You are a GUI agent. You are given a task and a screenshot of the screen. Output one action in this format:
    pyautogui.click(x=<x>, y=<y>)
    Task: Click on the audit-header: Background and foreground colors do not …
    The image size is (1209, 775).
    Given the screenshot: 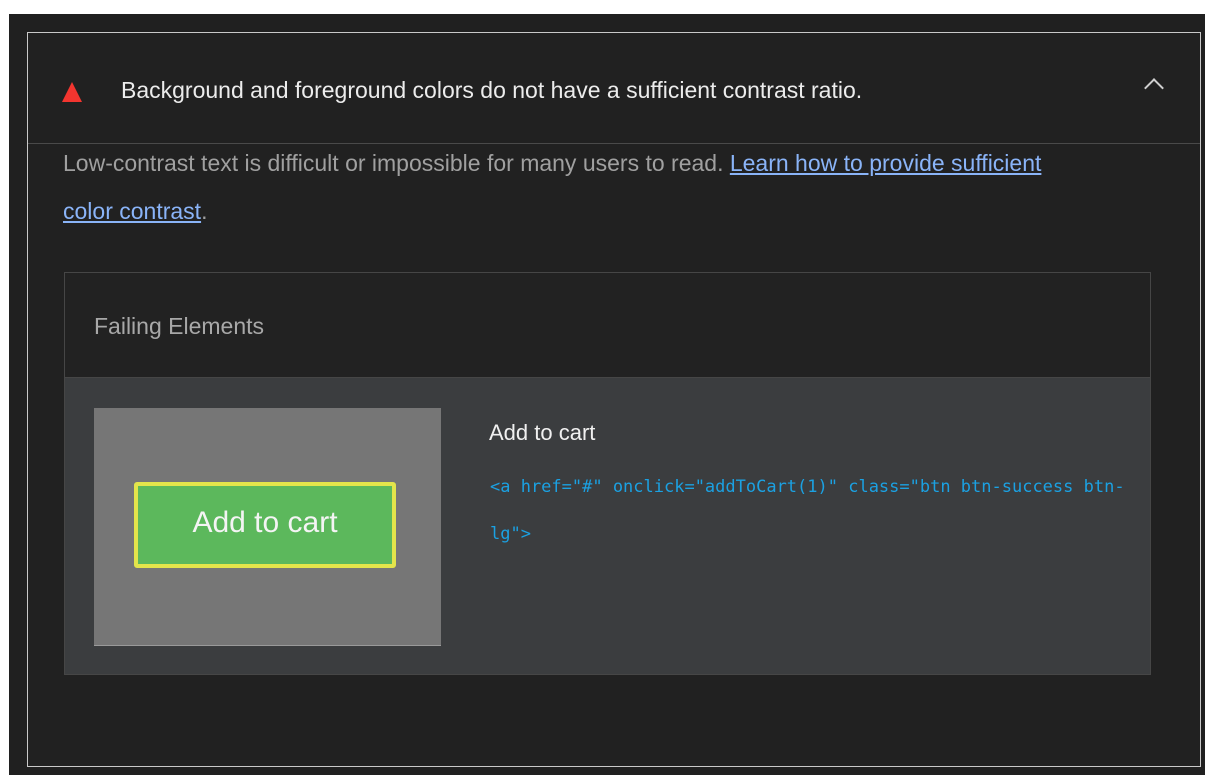 What is the action you would take?
    pyautogui.click(x=614, y=88)
    